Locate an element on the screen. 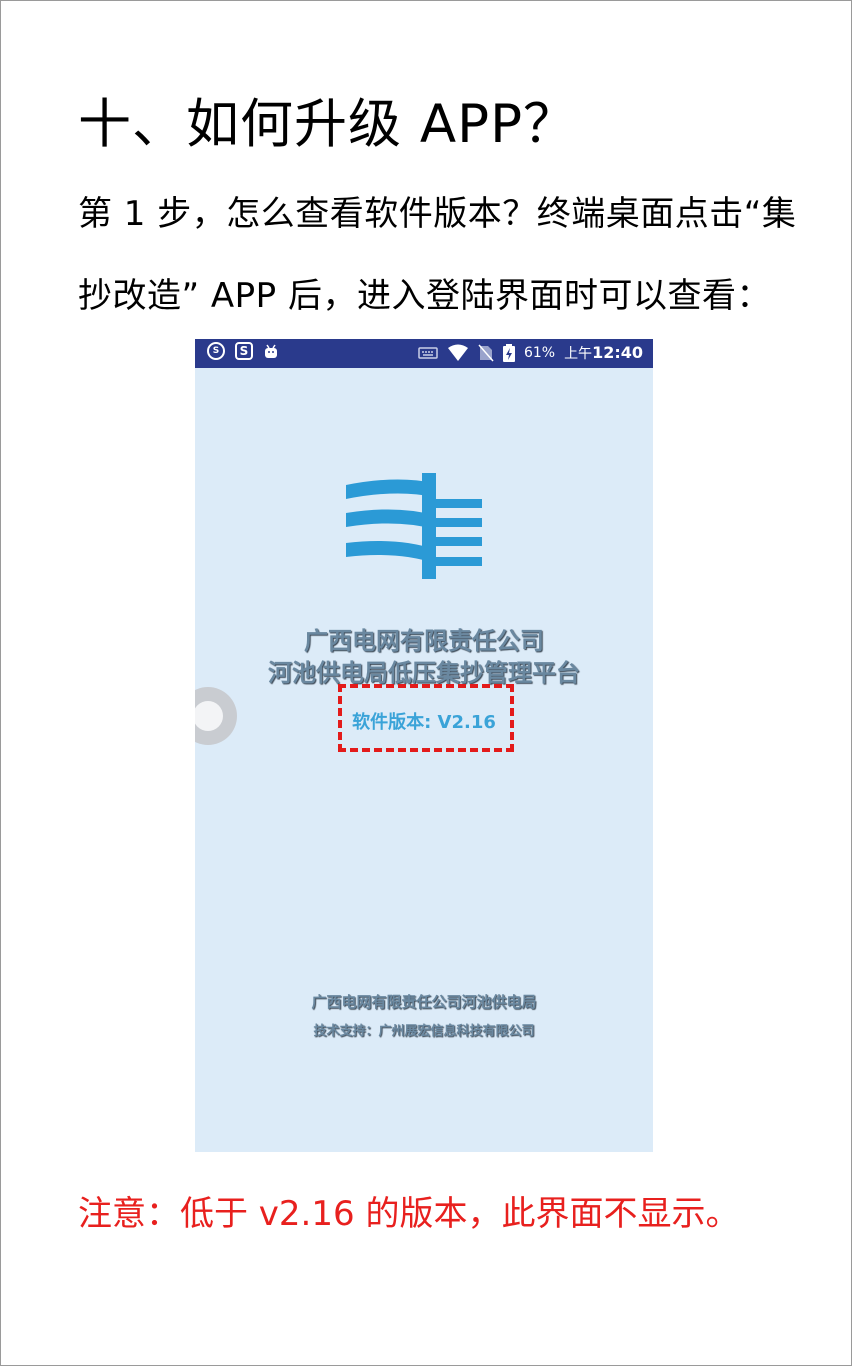  status-bar: S S 61% 上午12:40 is located at coordinates (424, 353).